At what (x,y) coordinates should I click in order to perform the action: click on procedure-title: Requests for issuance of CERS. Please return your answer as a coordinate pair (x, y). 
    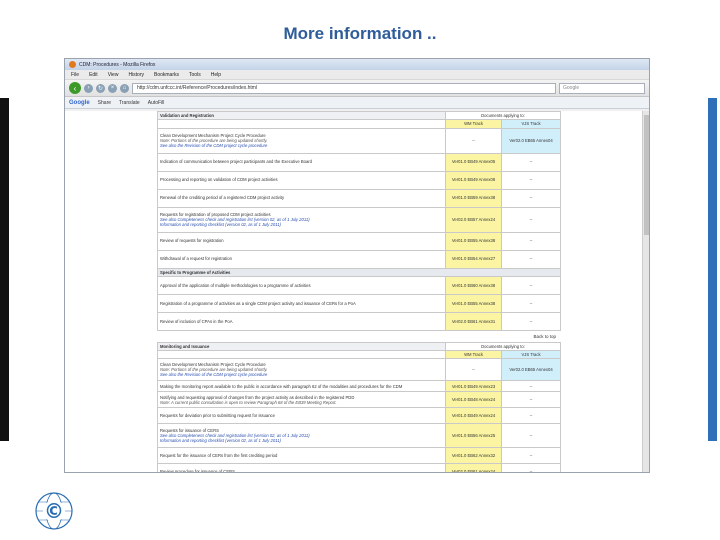
    Looking at the image, I should click on (189, 430).